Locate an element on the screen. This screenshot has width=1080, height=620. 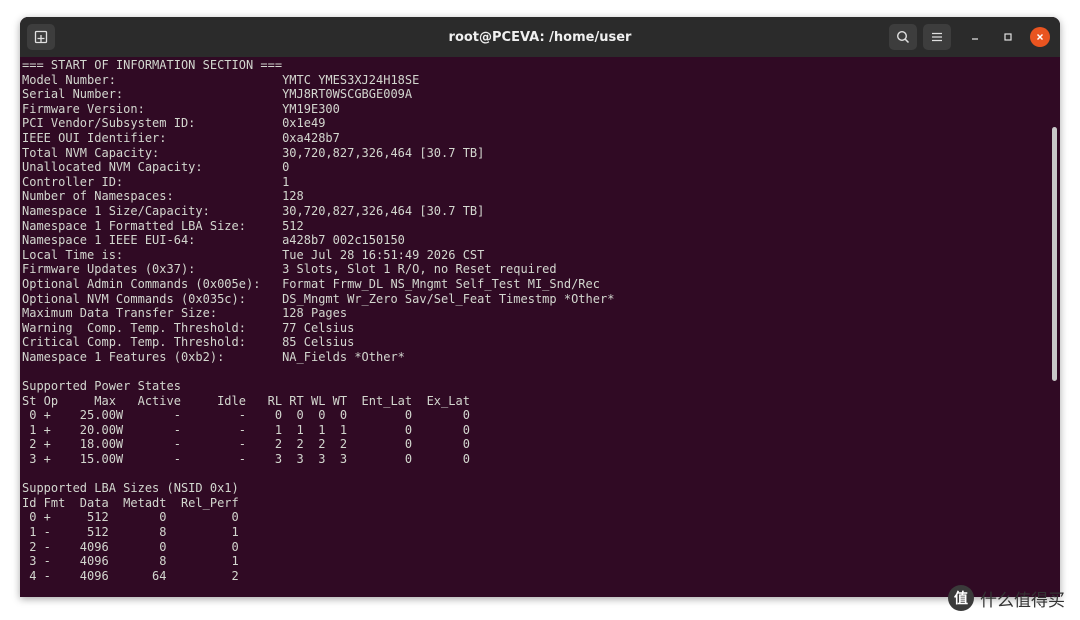
hamburger-menu-icon is located at coordinates (937, 37).